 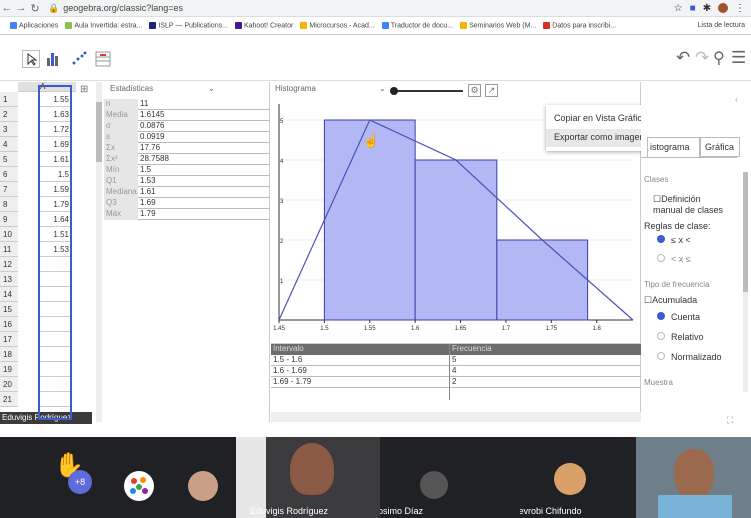 I want to click on stat-value: 28.7588, so click(x=154, y=158).